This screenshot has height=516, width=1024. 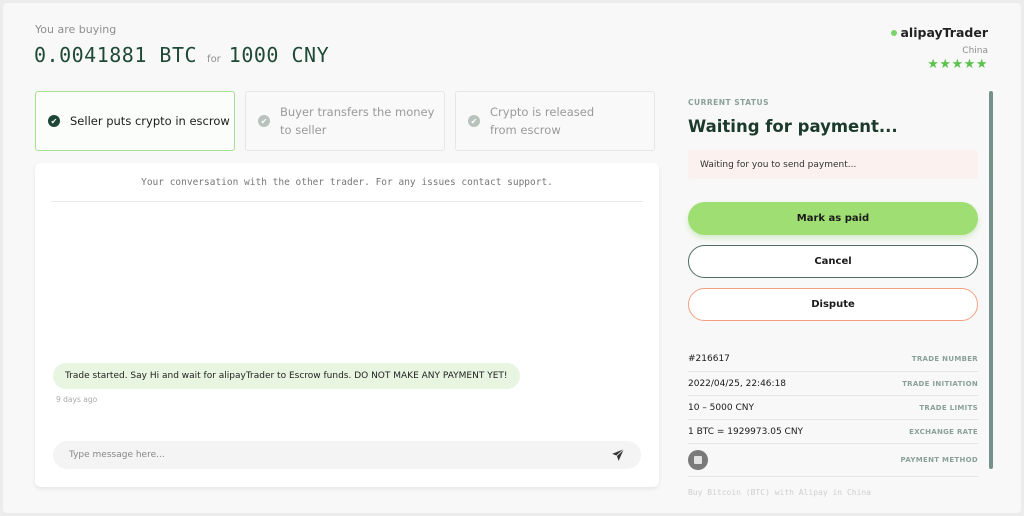 What do you see at coordinates (957, 64) in the screenshot?
I see `rating-stars-icon: ★★★★★` at bounding box center [957, 64].